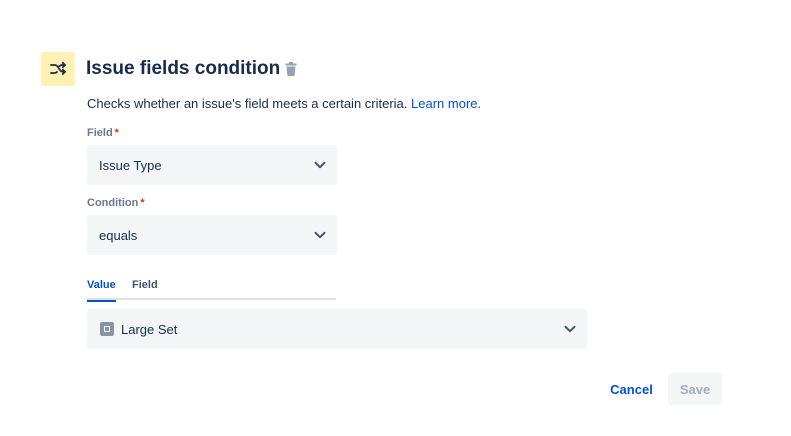 This screenshot has width=791, height=436. I want to click on issue-type-icon, so click(107, 329).